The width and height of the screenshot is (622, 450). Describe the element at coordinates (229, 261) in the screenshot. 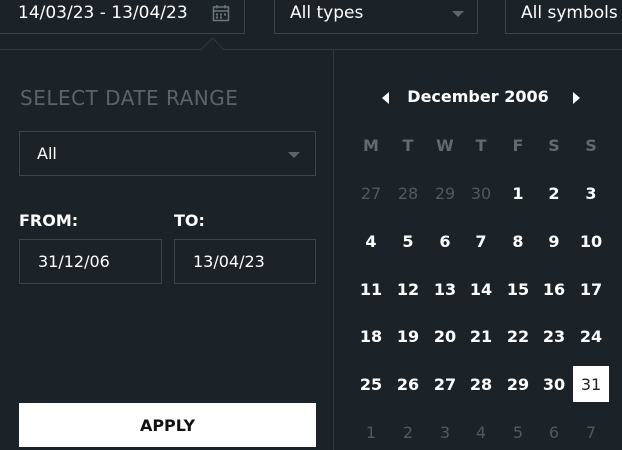

I see `to-date-value: 13/04/23` at that location.